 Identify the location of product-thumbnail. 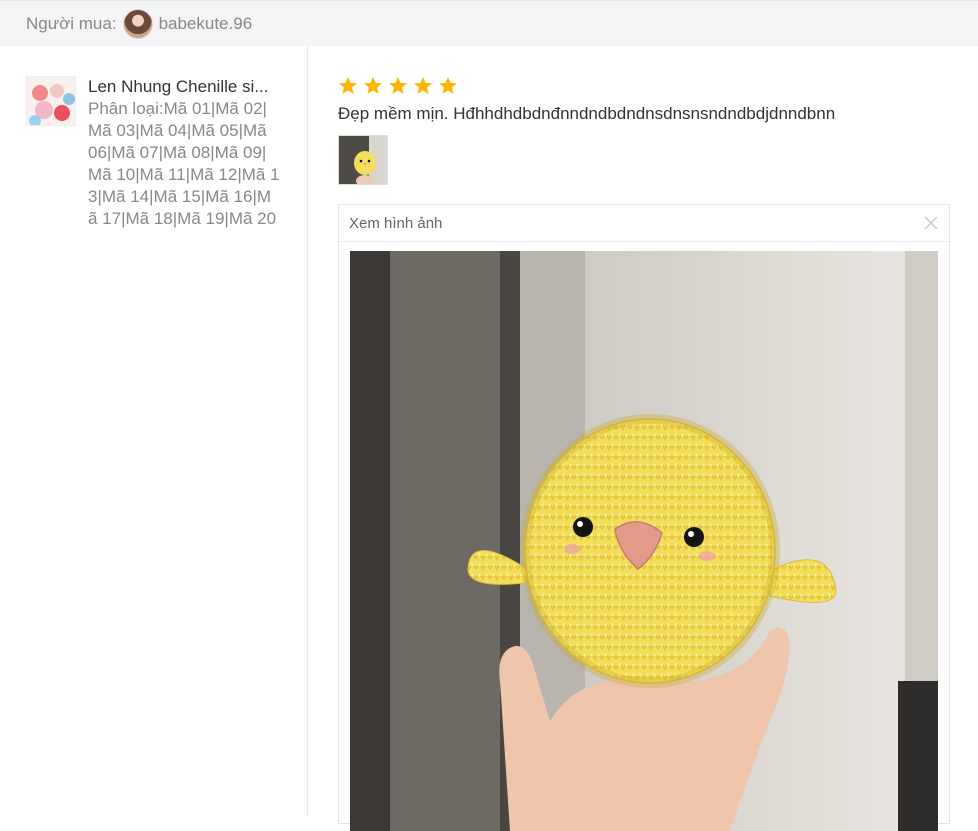
(51, 101).